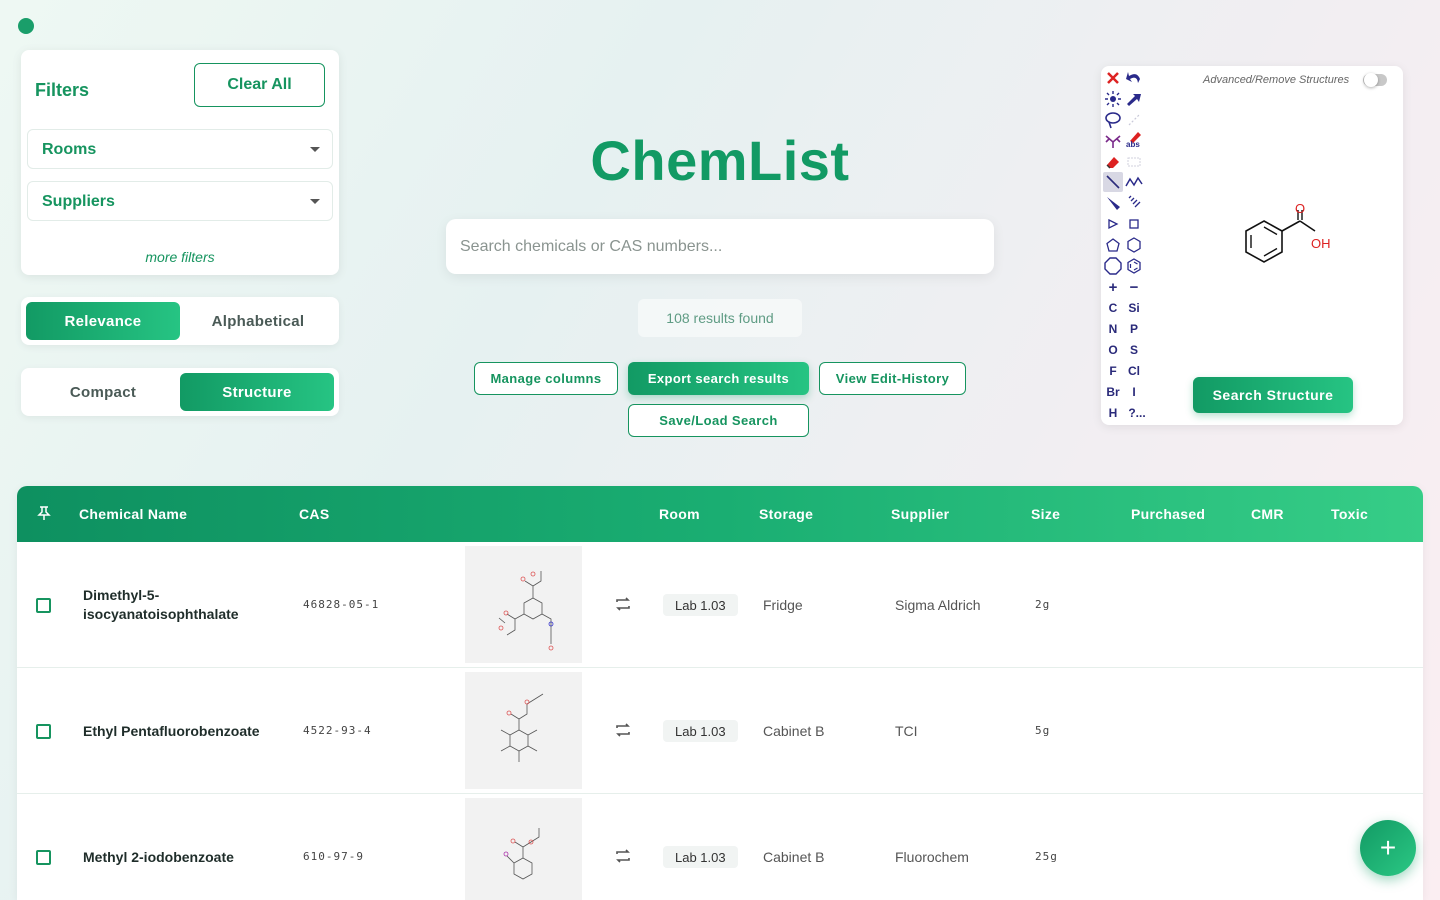 Image resolution: width=1440 pixels, height=900 pixels. What do you see at coordinates (1134, 120) in the screenshot?
I see `zoom-icon` at bounding box center [1134, 120].